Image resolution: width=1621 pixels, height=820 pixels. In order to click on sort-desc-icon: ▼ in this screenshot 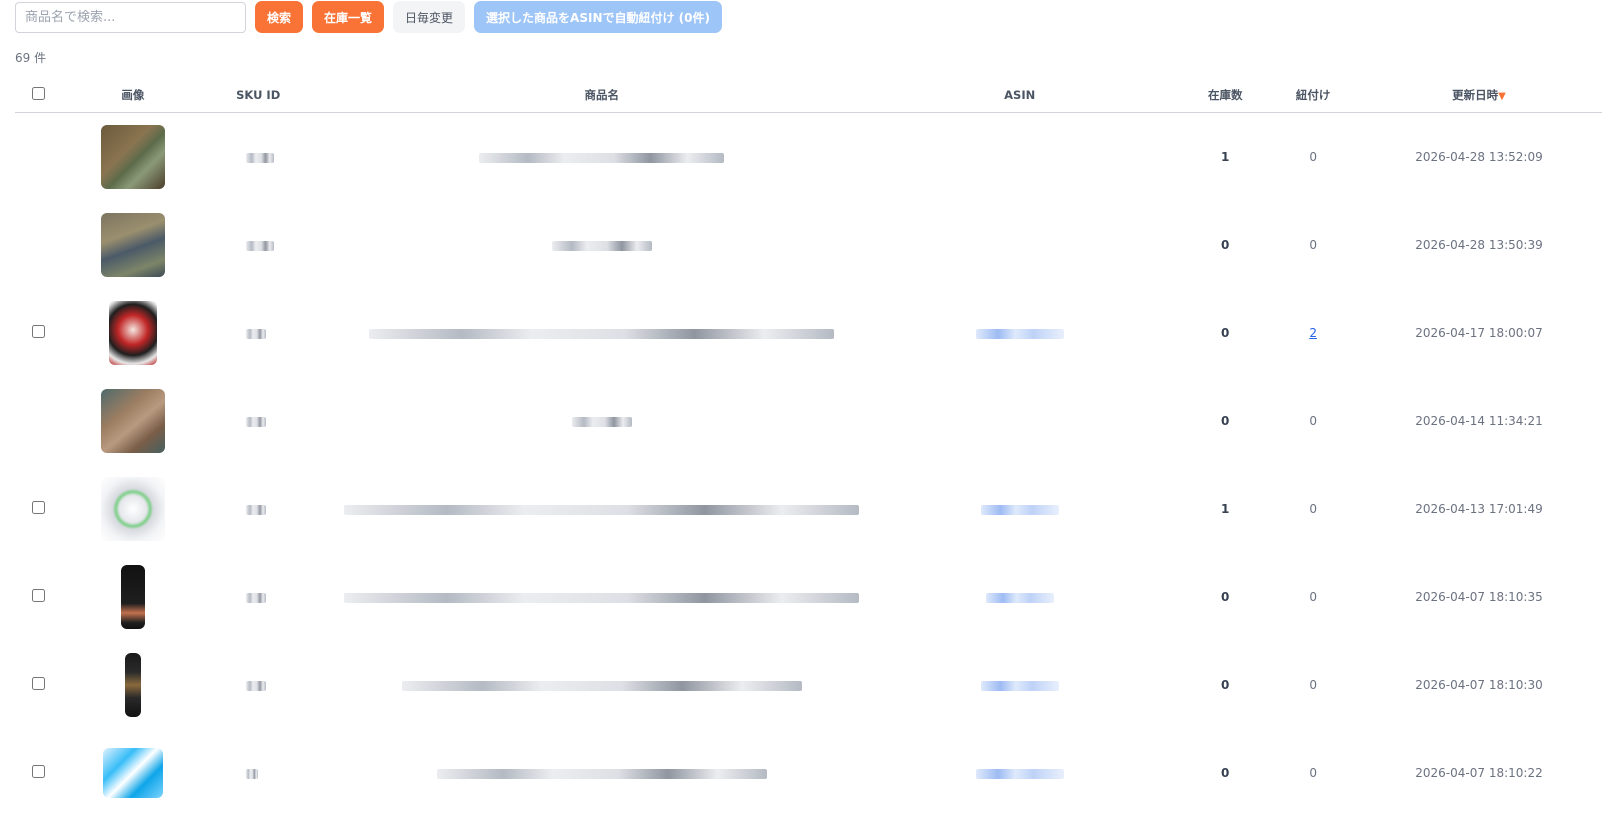, I will do `click(1502, 96)`.